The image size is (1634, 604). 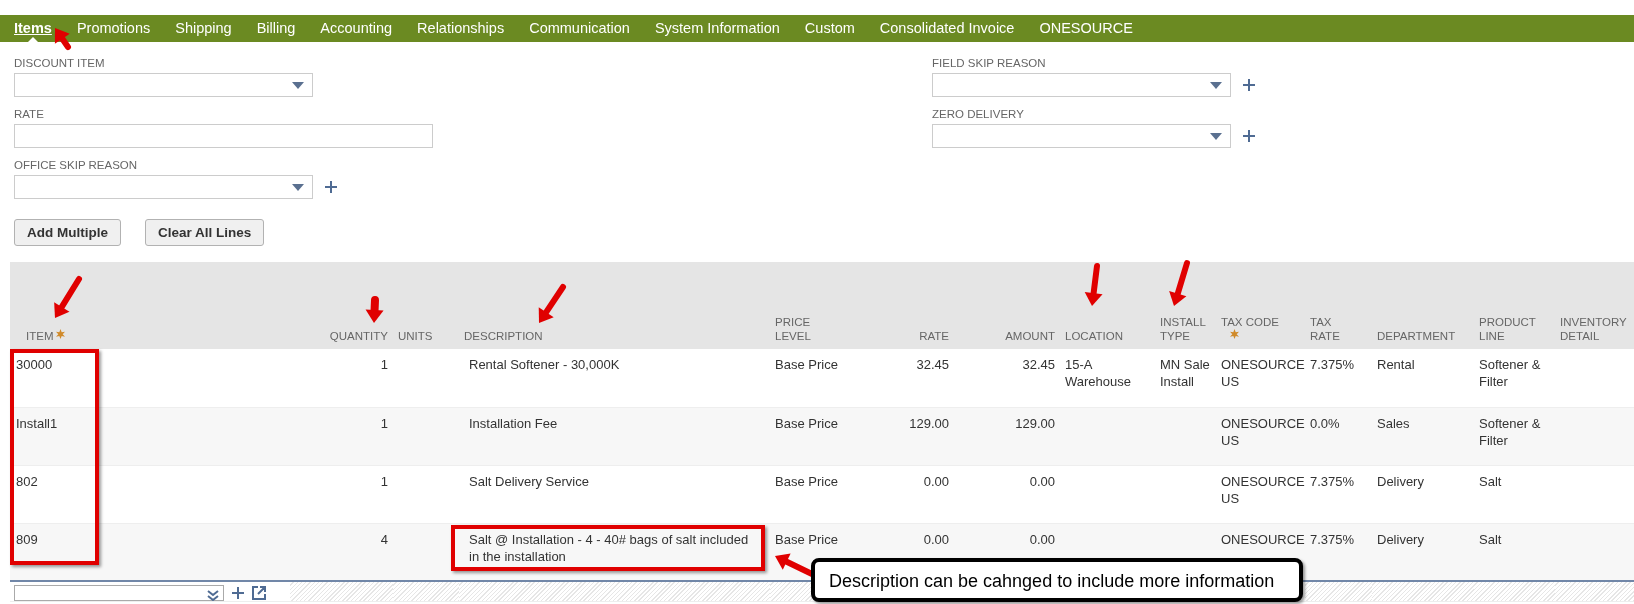 What do you see at coordinates (358, 336) in the screenshot?
I see `column-header: QUANTITY` at bounding box center [358, 336].